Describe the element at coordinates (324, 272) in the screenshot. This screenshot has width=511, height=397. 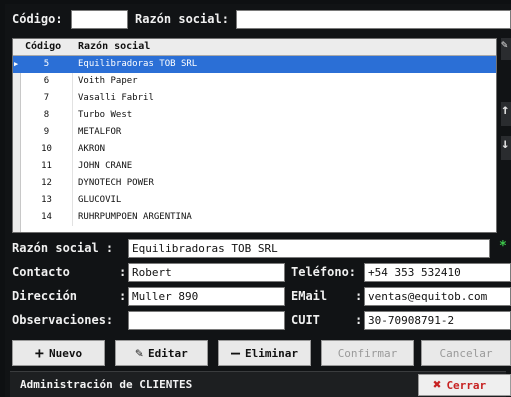
I see `telefono-label: Teléfono:` at that location.